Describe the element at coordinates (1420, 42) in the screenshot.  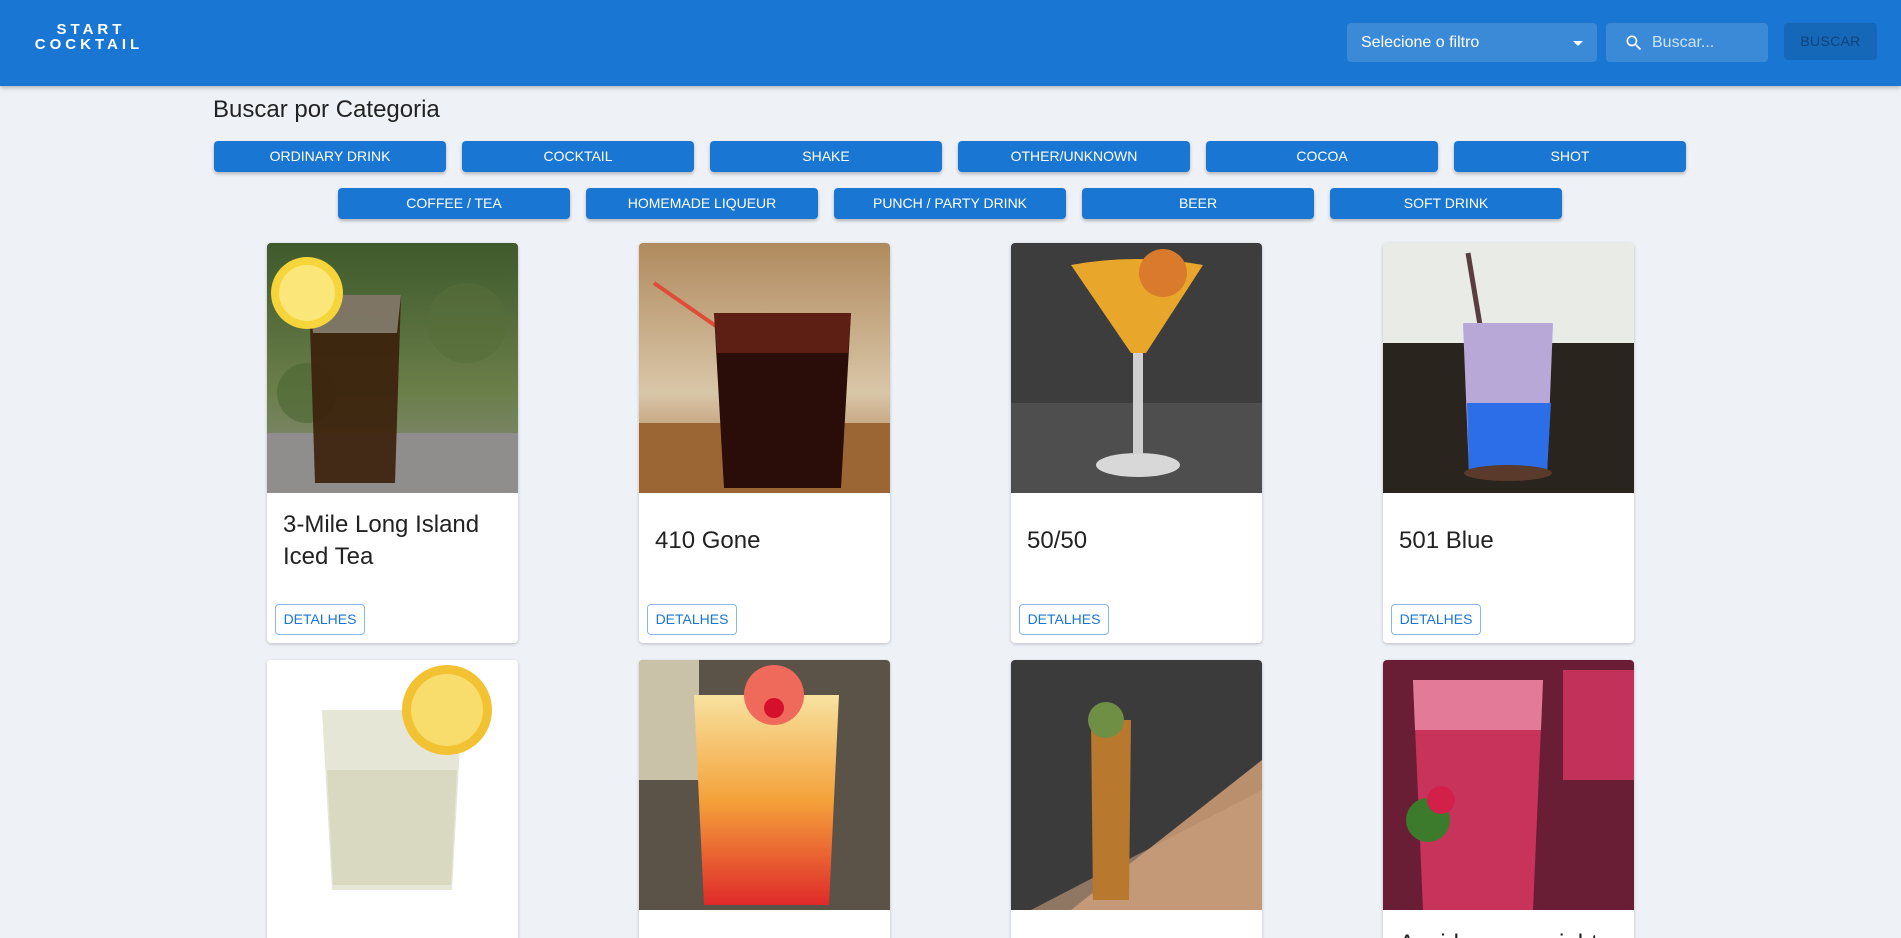
I see `filter-select-value: Selecione o filtro` at that location.